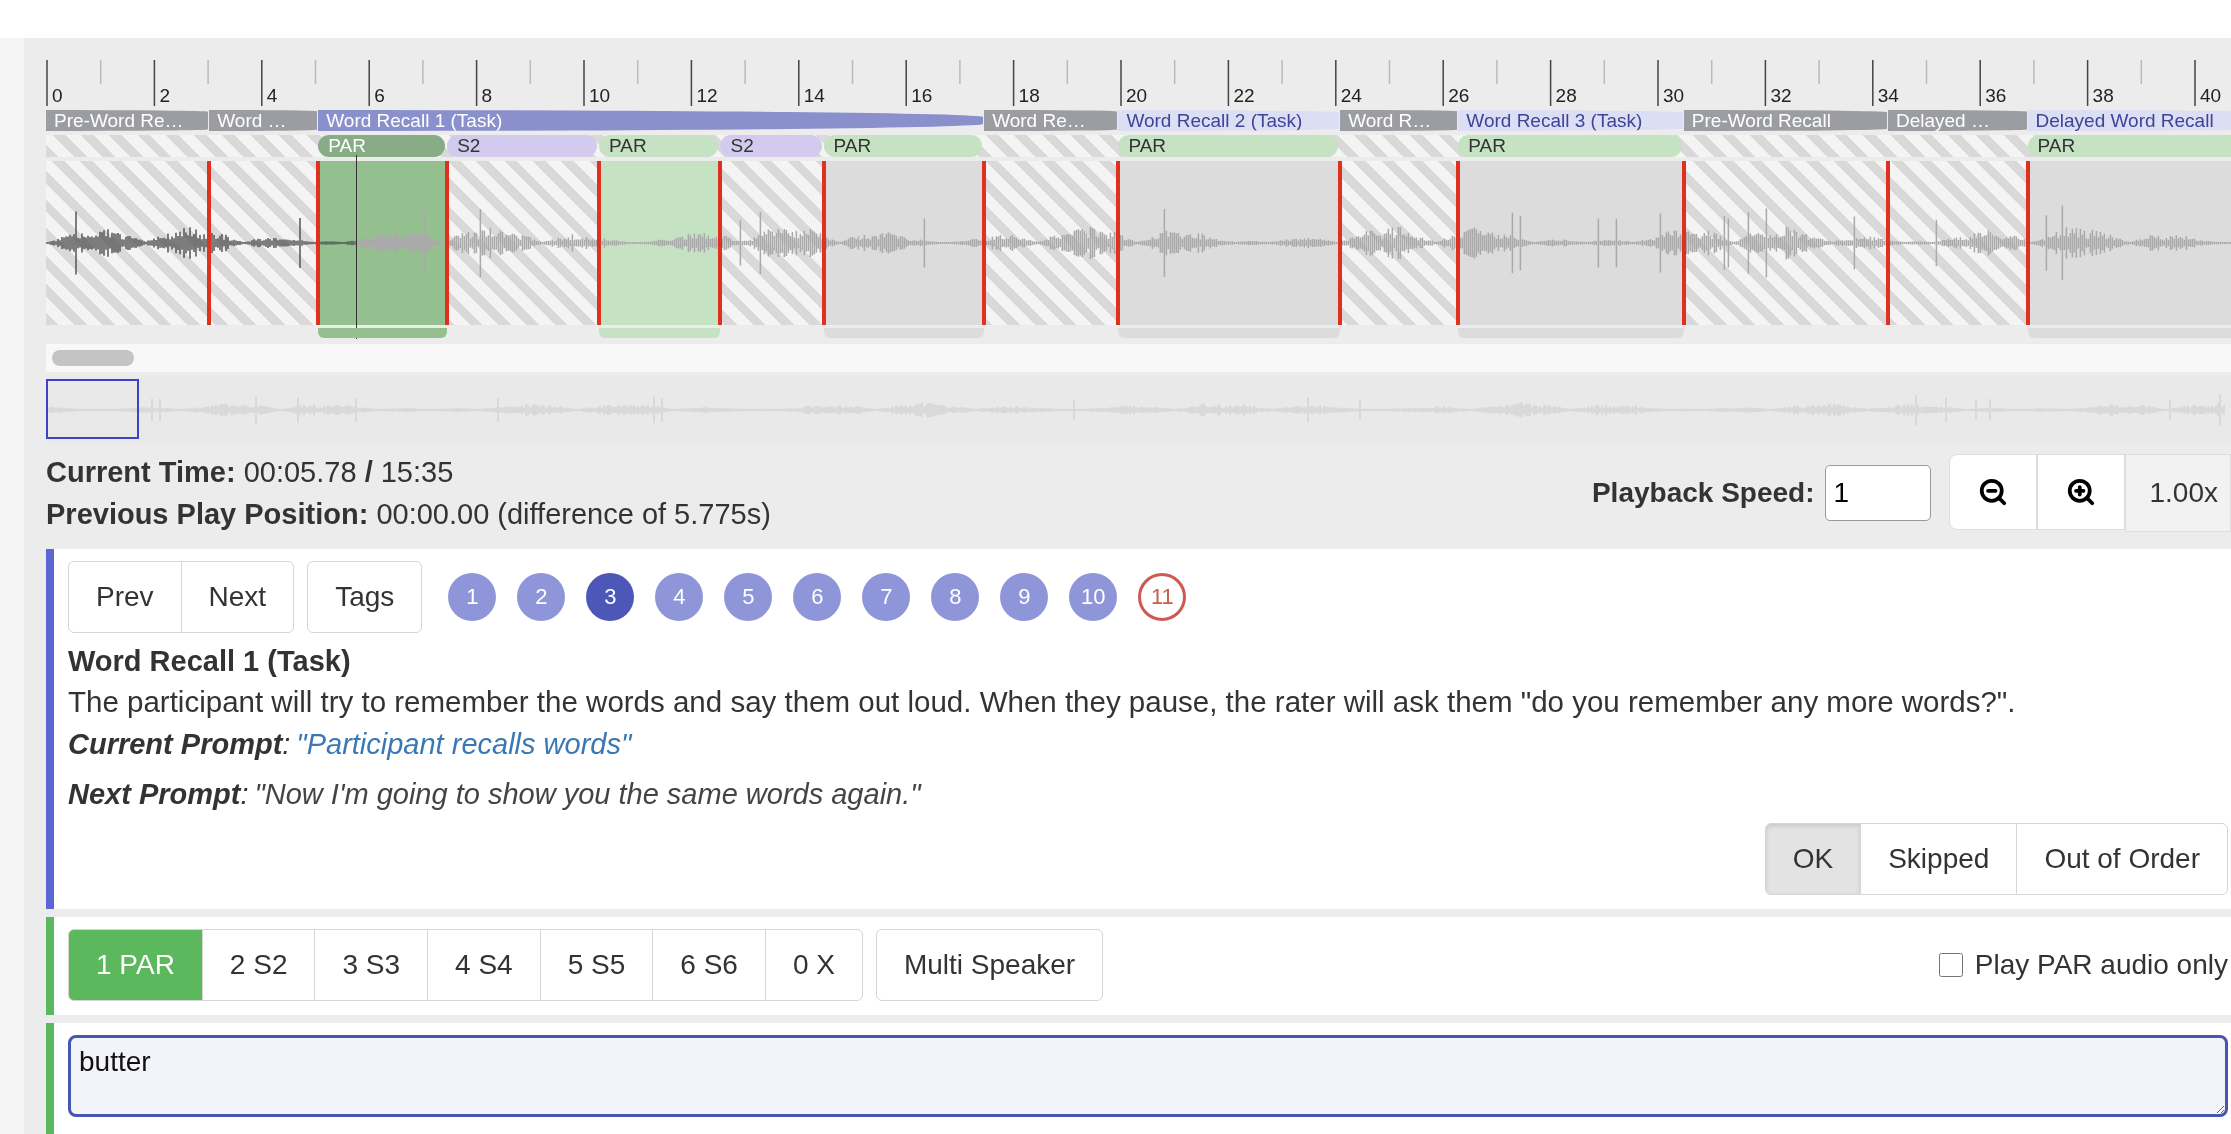 This screenshot has width=2231, height=1134. I want to click on ruler-label: 0, so click(57, 96).